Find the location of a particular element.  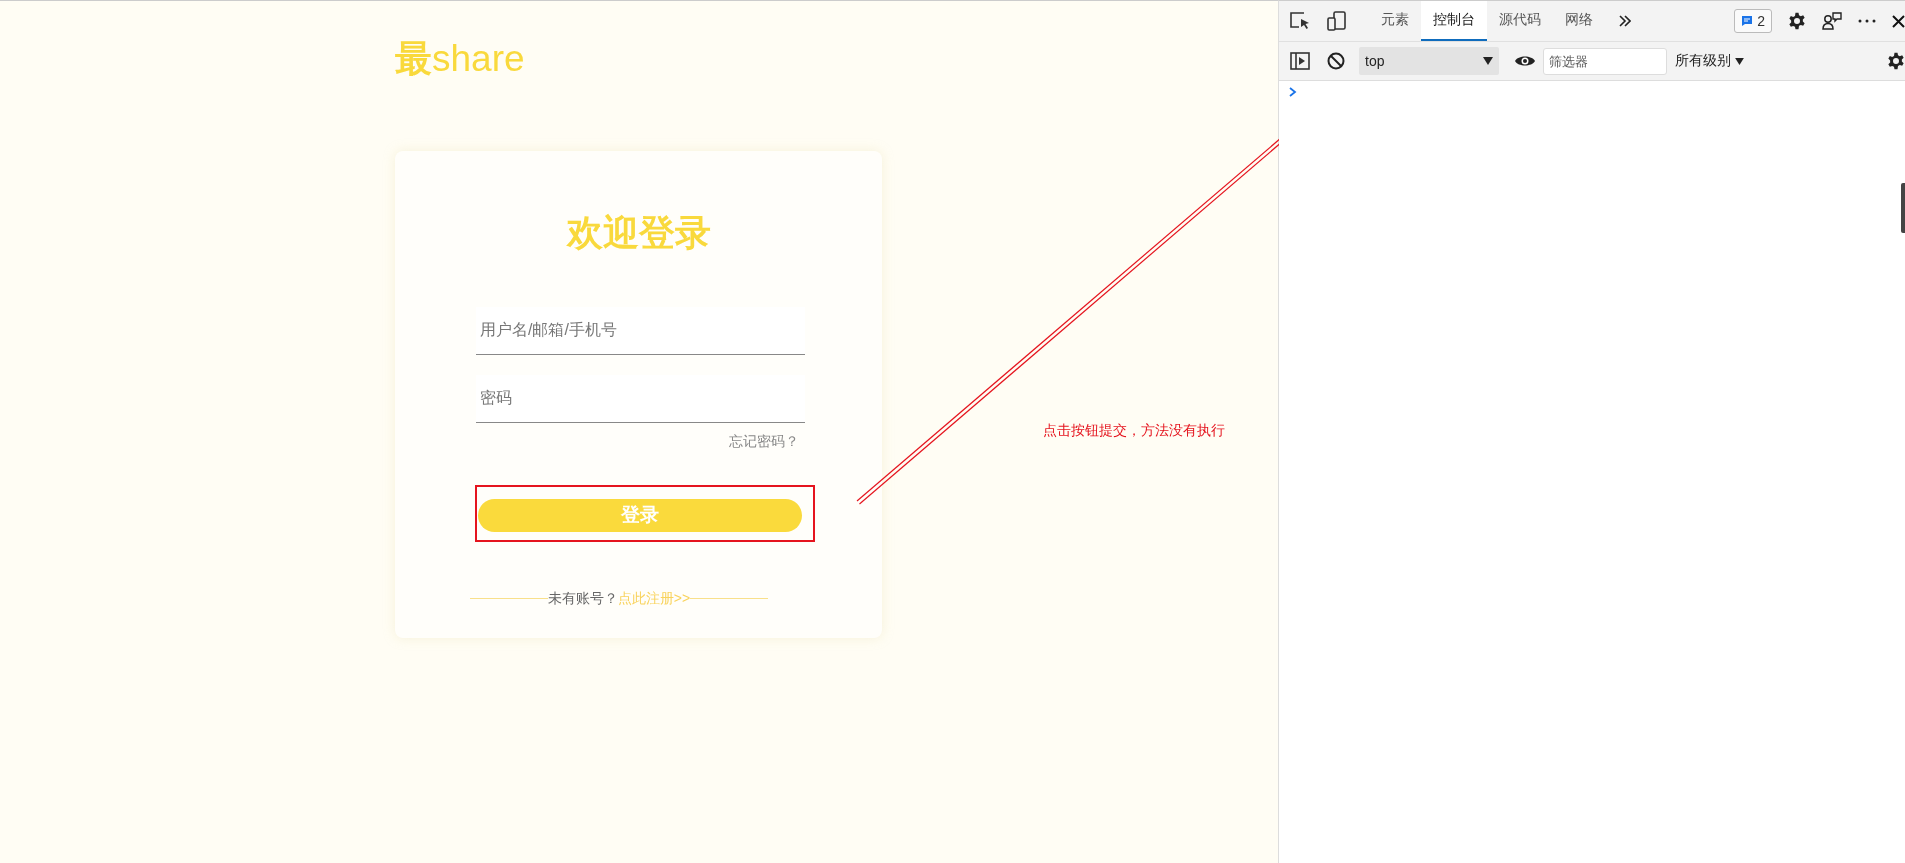

console-prompt-icon is located at coordinates (1293, 92).